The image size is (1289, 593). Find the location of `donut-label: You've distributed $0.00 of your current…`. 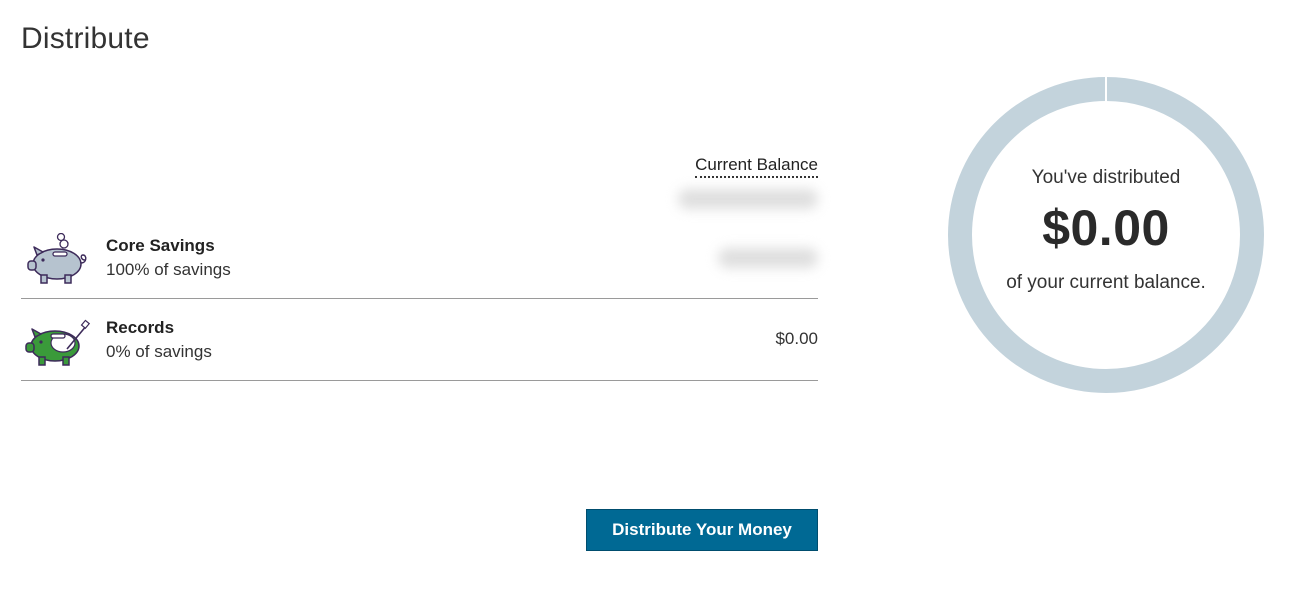

donut-label: You've distributed $0.00 of your current… is located at coordinates (1106, 235).